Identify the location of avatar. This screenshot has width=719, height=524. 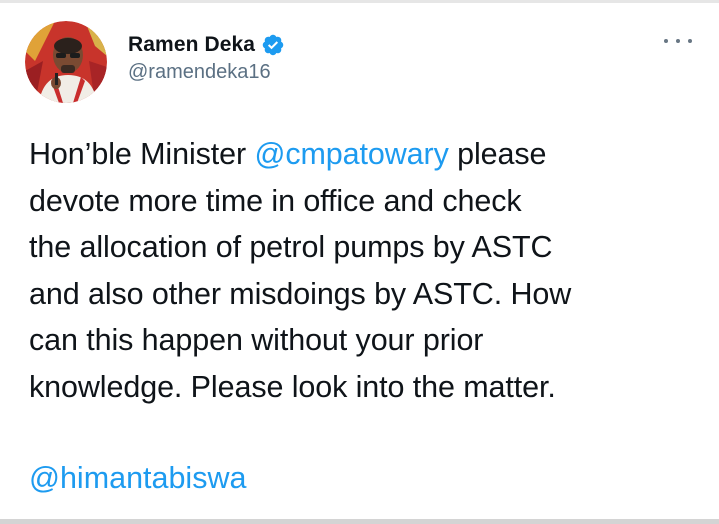
(66, 62).